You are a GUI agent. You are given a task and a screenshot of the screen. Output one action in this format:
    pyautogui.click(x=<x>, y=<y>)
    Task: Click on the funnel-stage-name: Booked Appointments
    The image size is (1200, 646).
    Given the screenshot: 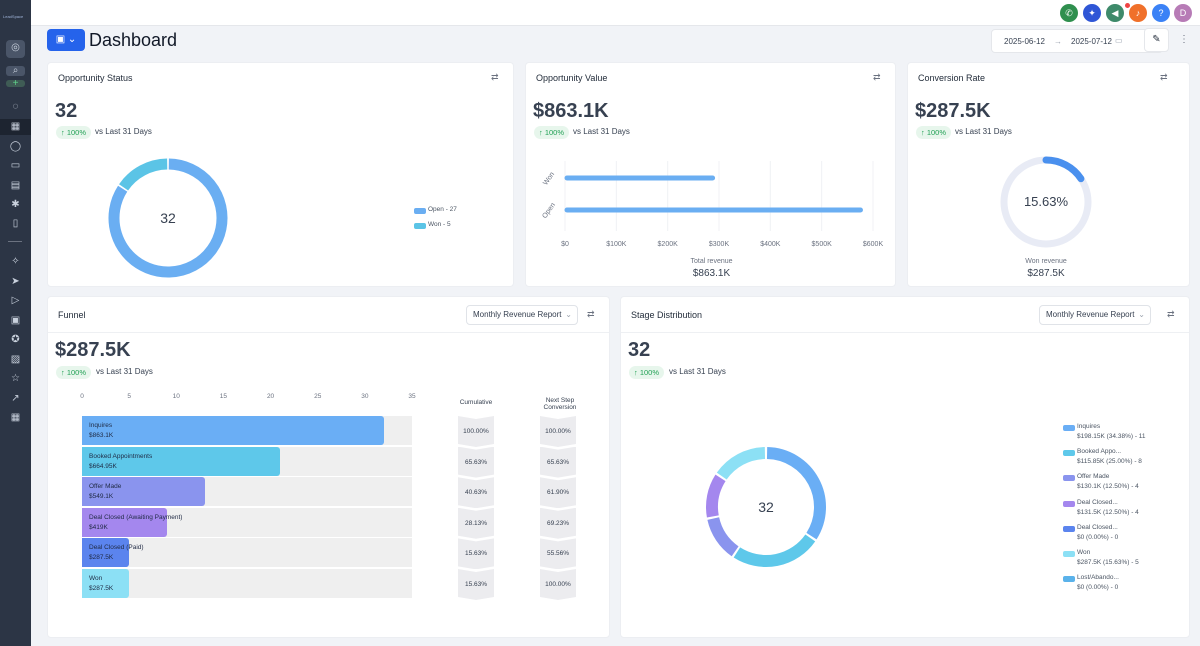 What is the action you would take?
    pyautogui.click(x=121, y=456)
    